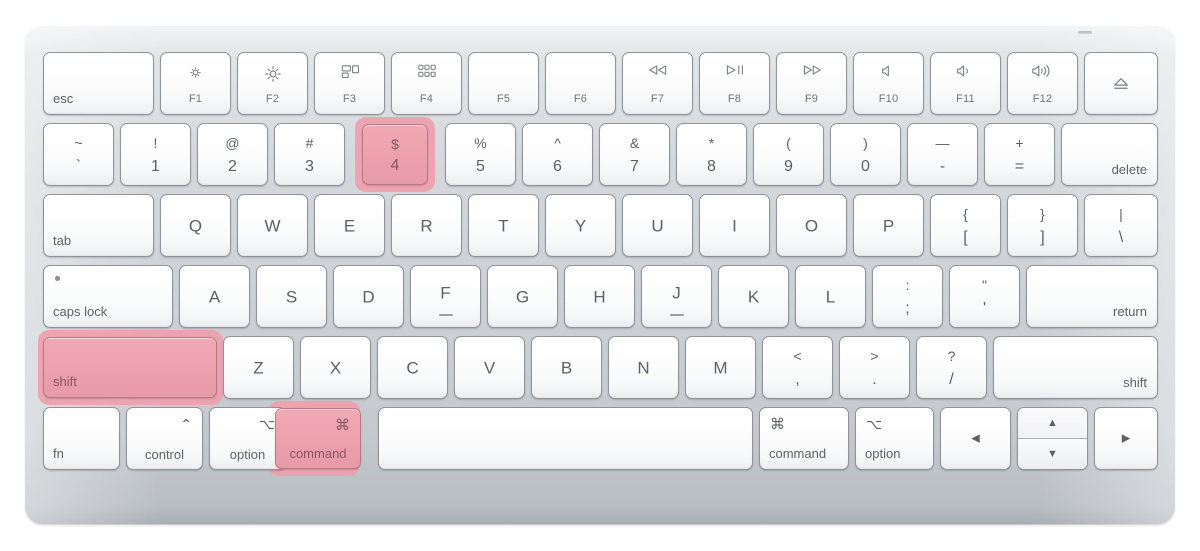 The height and width of the screenshot is (551, 1200). What do you see at coordinates (788, 154) in the screenshot?
I see `key-9: ( 9` at bounding box center [788, 154].